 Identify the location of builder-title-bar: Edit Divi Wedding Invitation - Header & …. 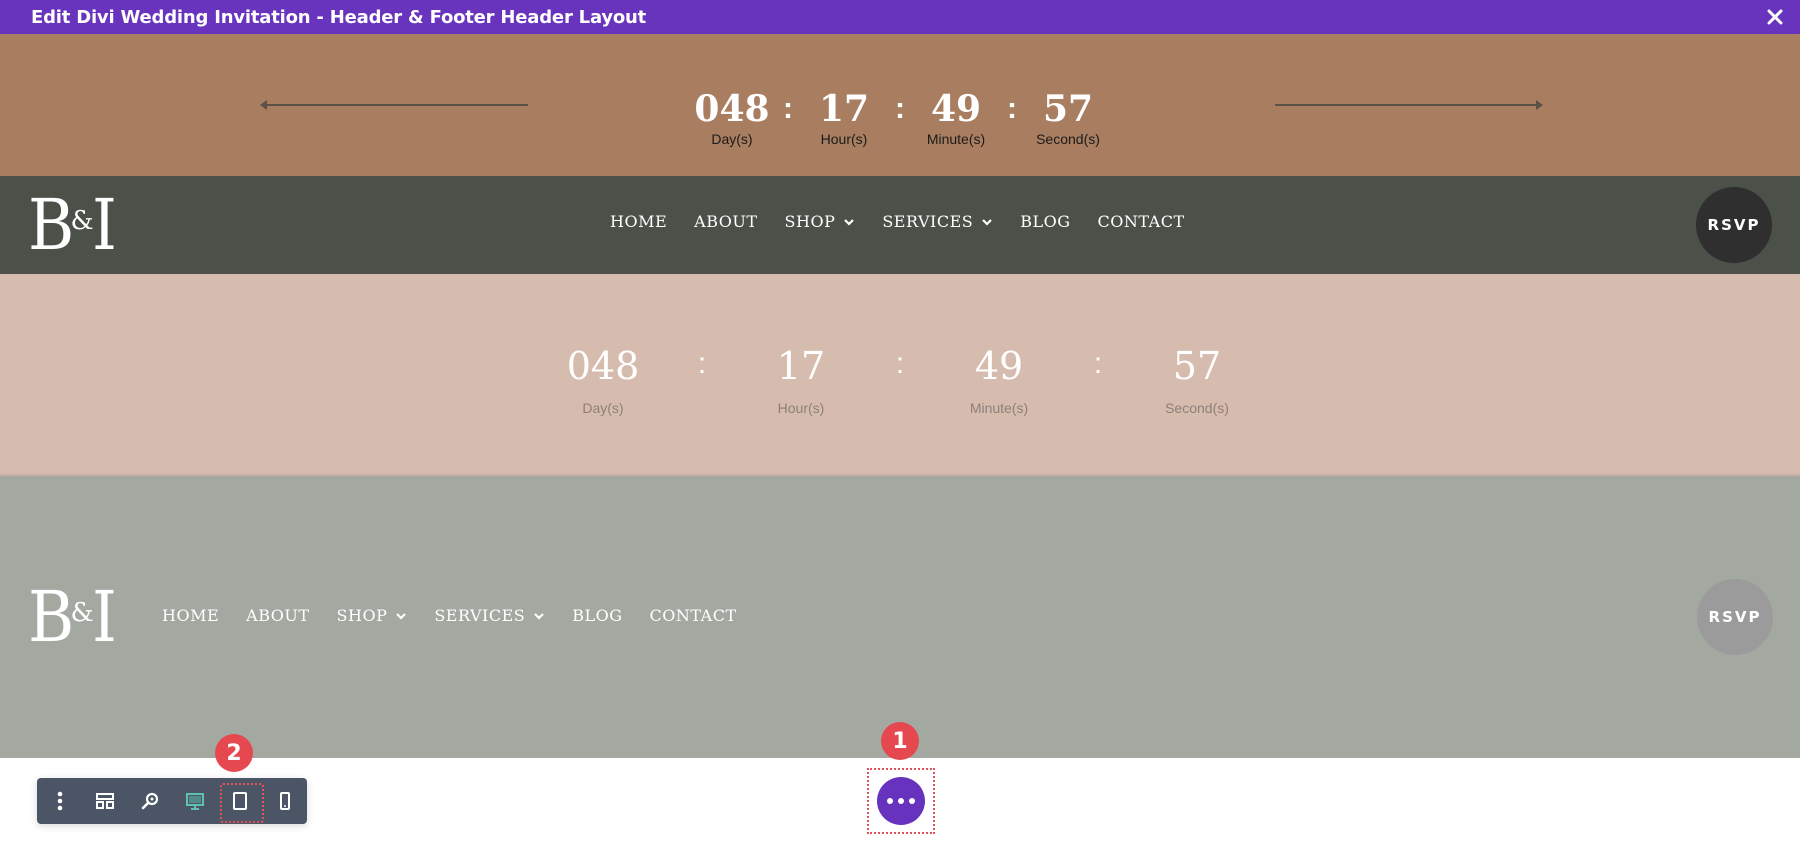
(900, 17).